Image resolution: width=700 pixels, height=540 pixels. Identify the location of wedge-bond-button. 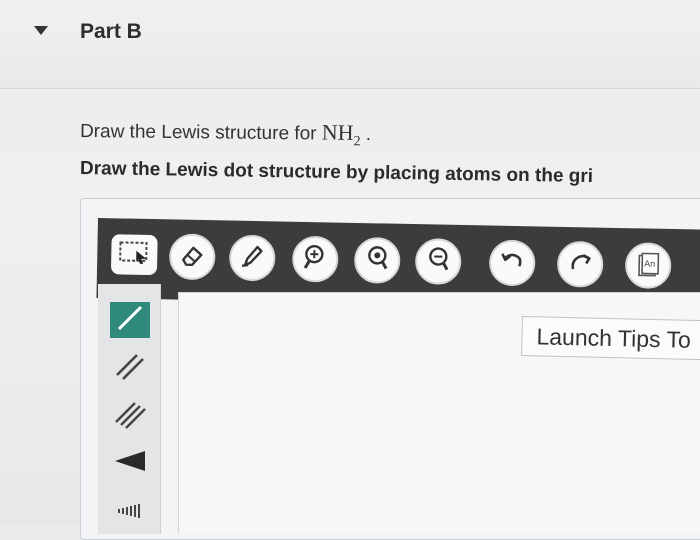
(130, 462).